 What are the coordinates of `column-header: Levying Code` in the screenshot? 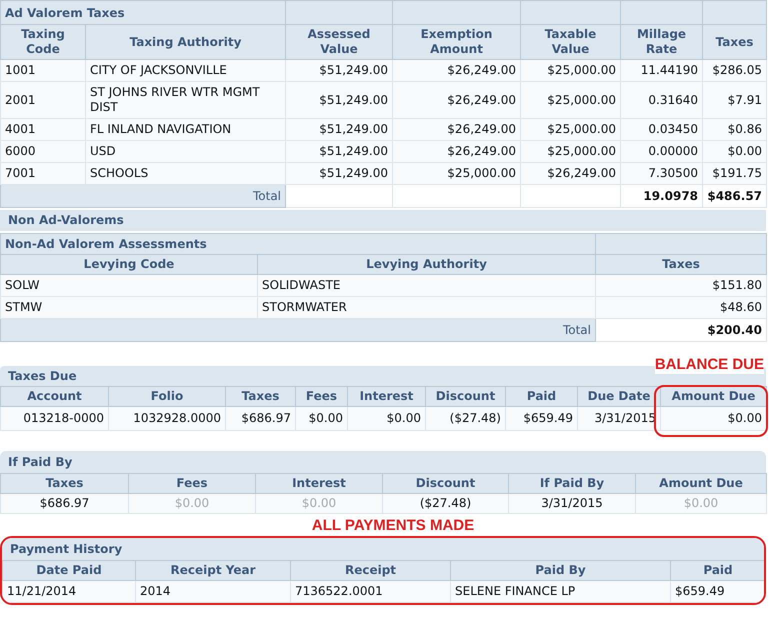 It's located at (129, 264).